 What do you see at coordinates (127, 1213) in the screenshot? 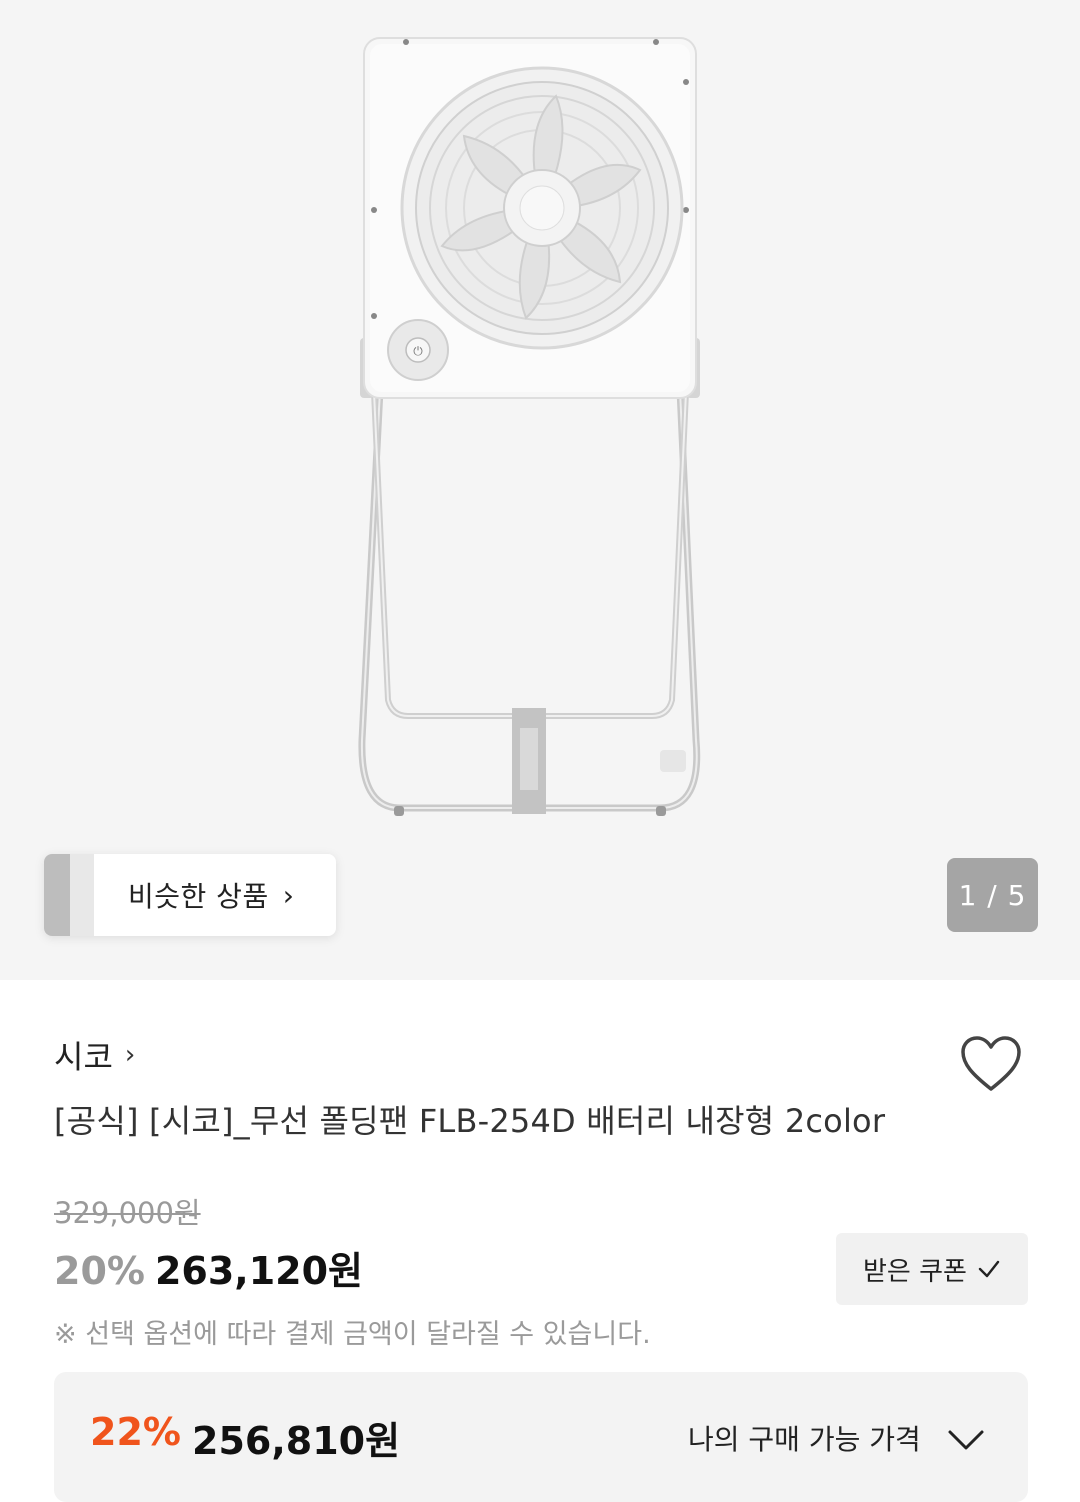
I see `original-price: 329,000원` at bounding box center [127, 1213].